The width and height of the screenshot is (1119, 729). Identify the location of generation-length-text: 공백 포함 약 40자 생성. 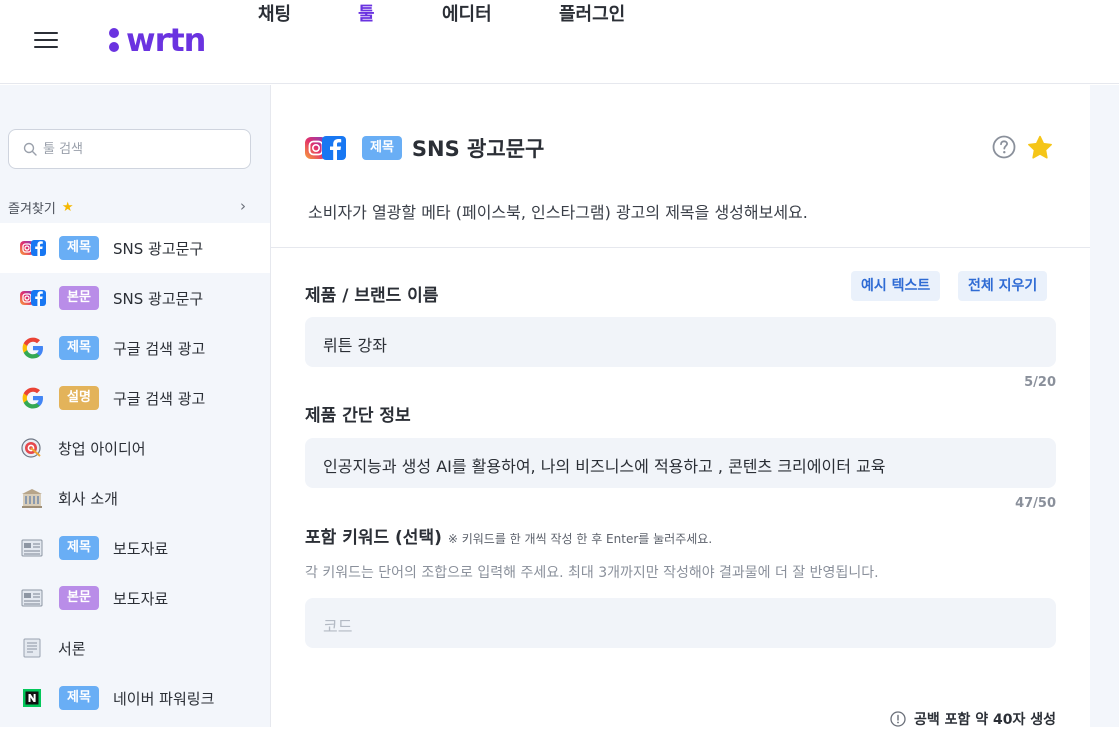
(984, 720).